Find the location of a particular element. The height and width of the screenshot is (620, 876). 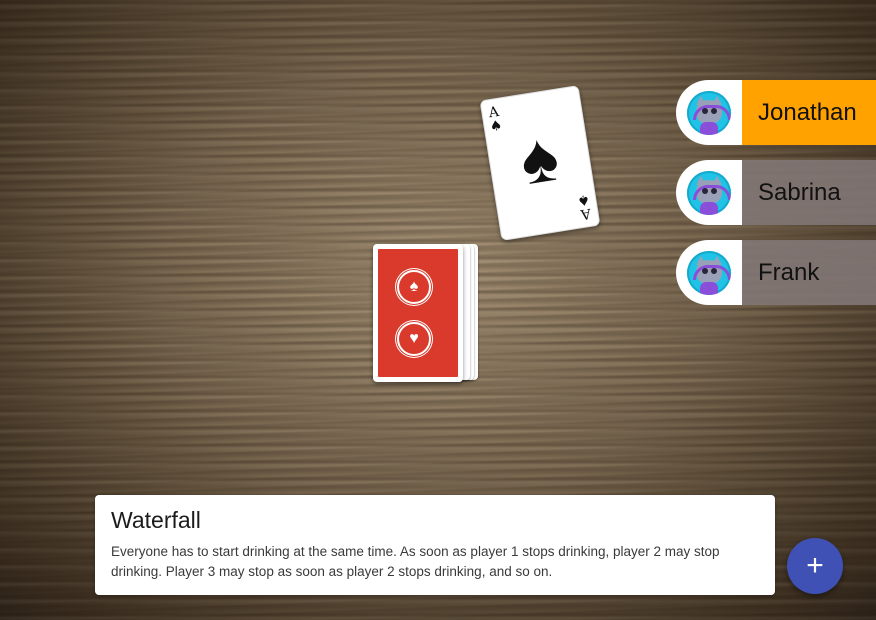

plus-icon: + is located at coordinates (815, 565).